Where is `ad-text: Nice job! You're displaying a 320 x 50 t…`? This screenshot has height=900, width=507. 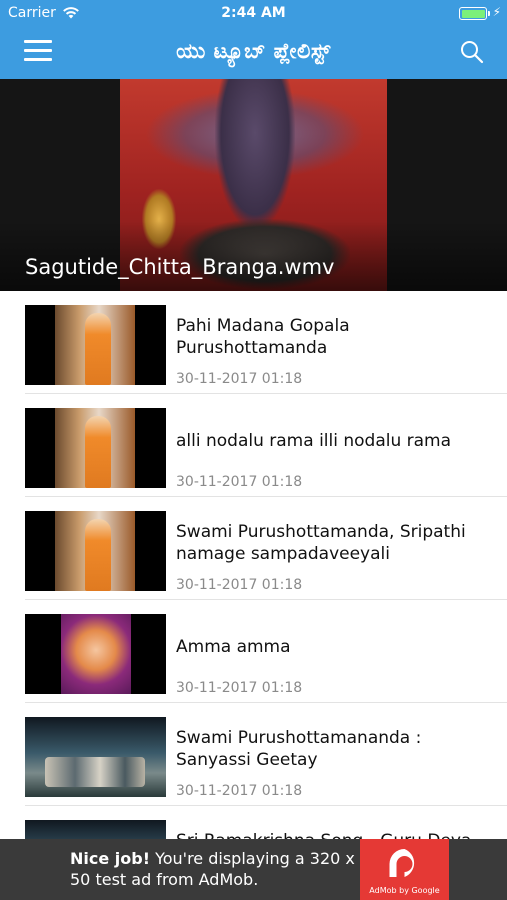 ad-text: Nice job! You're displaying a 320 x 50 t… is located at coordinates (215, 869).